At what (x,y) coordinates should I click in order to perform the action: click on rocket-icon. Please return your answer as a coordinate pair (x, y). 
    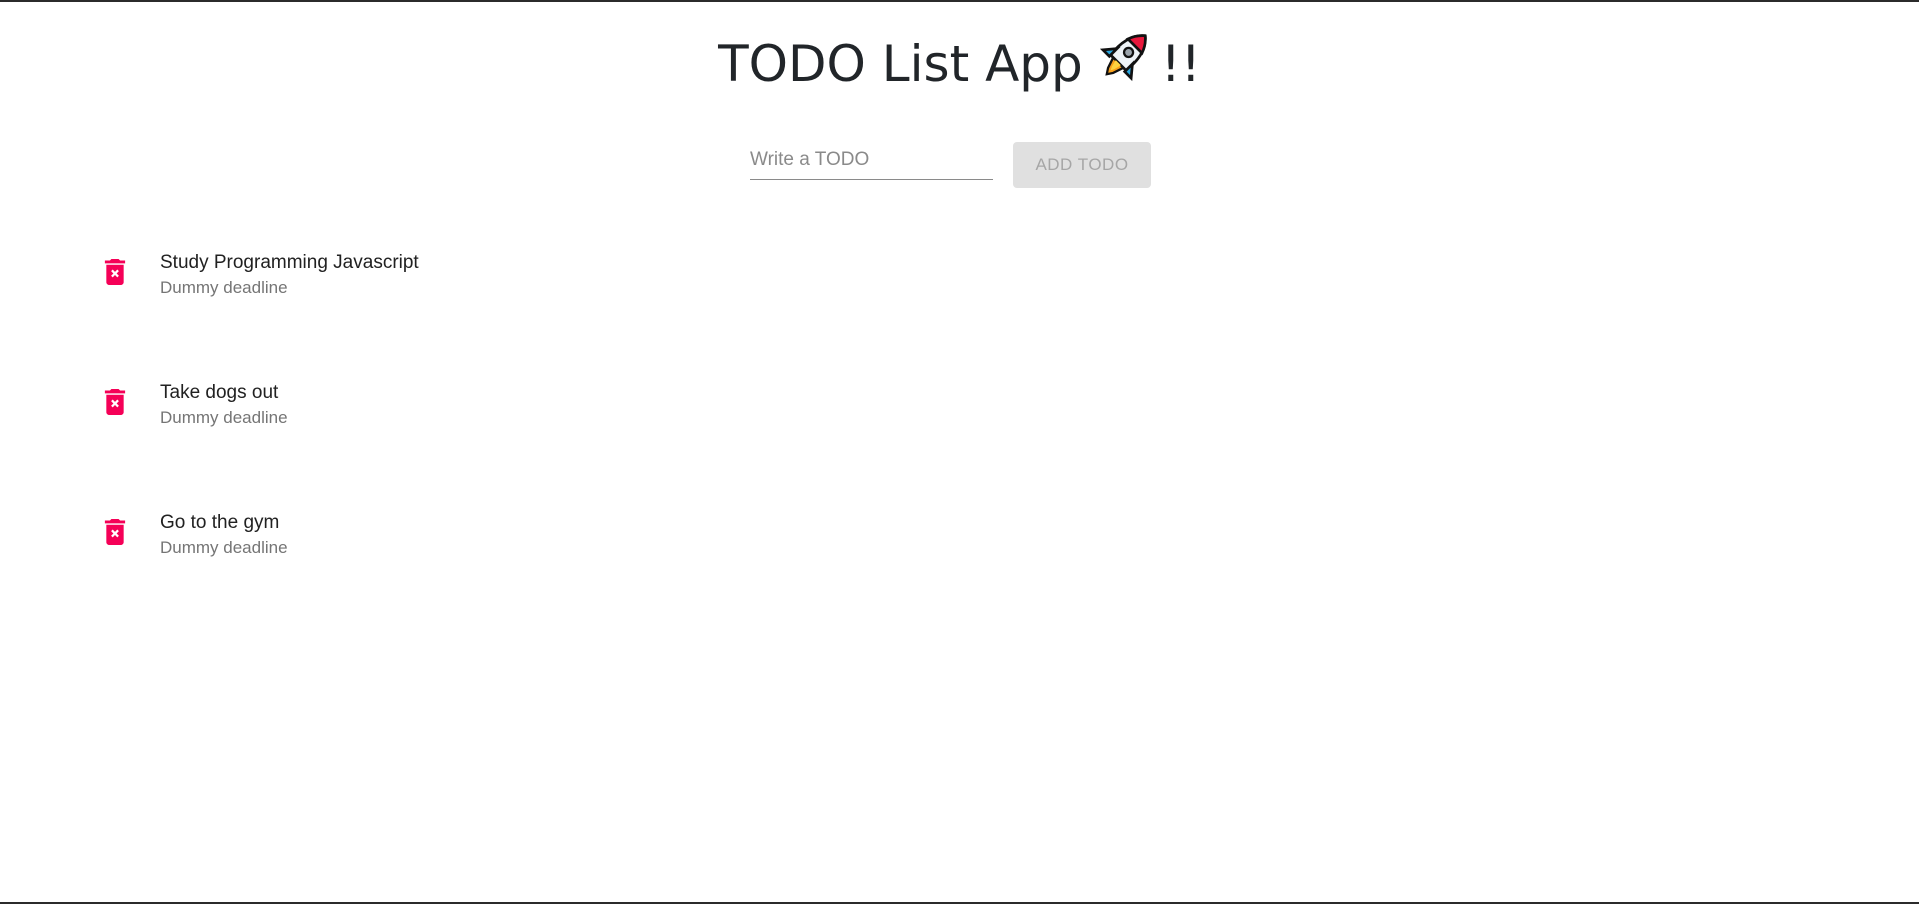
    Looking at the image, I should click on (1126, 63).